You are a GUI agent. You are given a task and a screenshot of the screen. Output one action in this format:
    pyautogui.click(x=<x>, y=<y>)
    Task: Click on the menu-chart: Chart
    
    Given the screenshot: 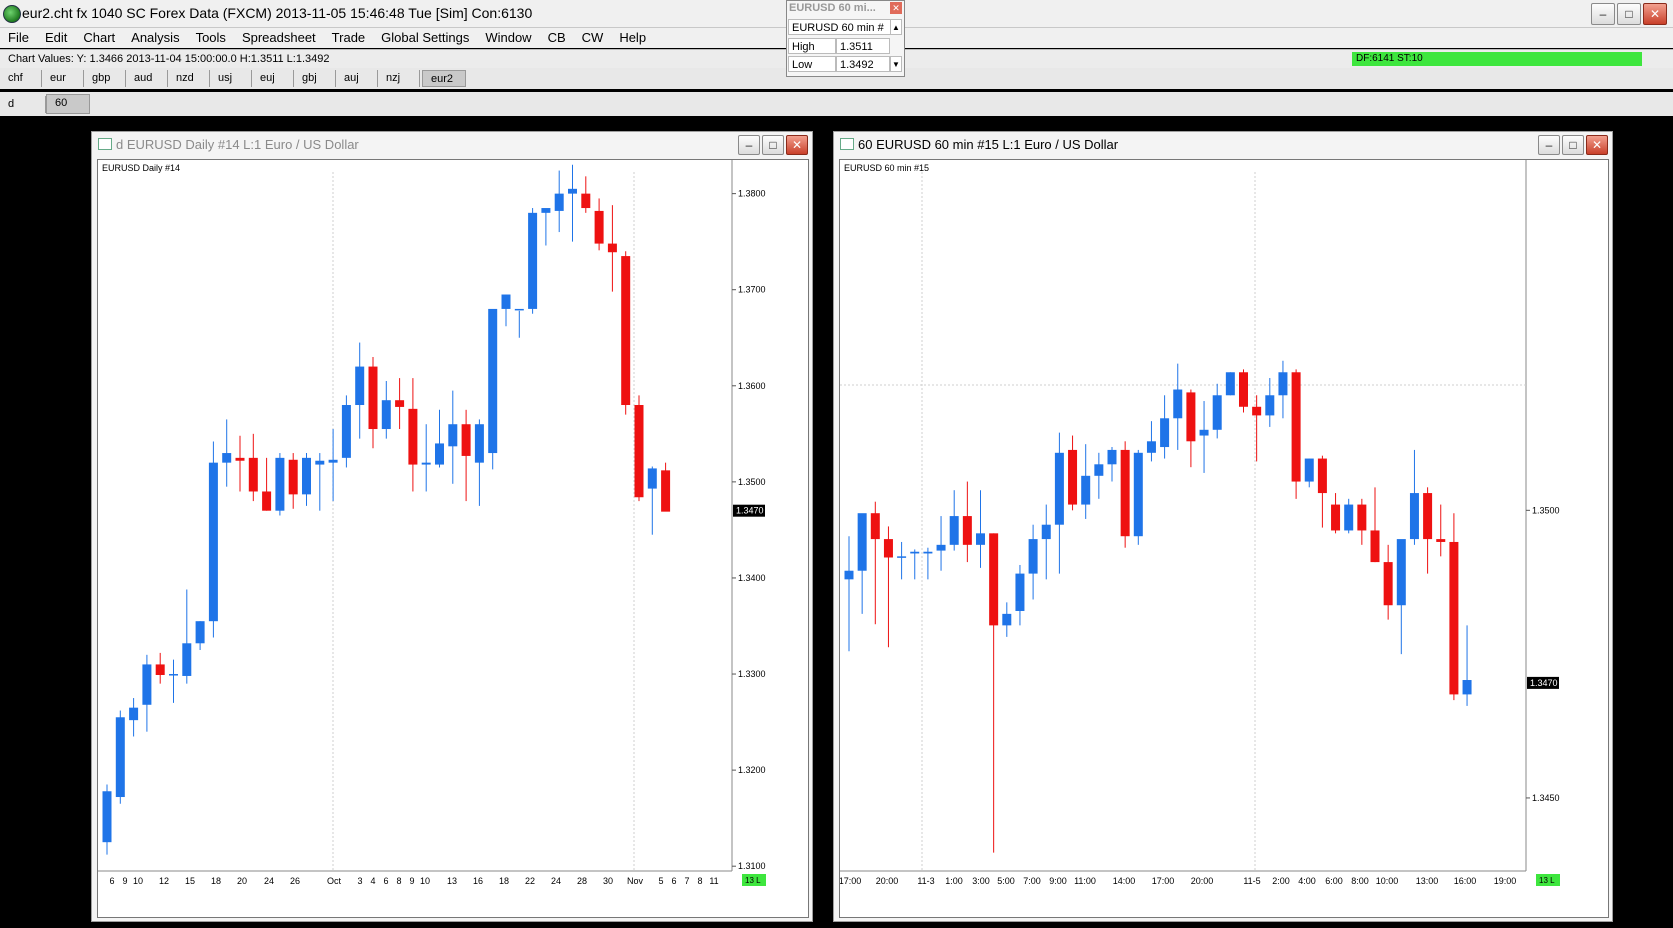 What is the action you would take?
    pyautogui.click(x=99, y=38)
    